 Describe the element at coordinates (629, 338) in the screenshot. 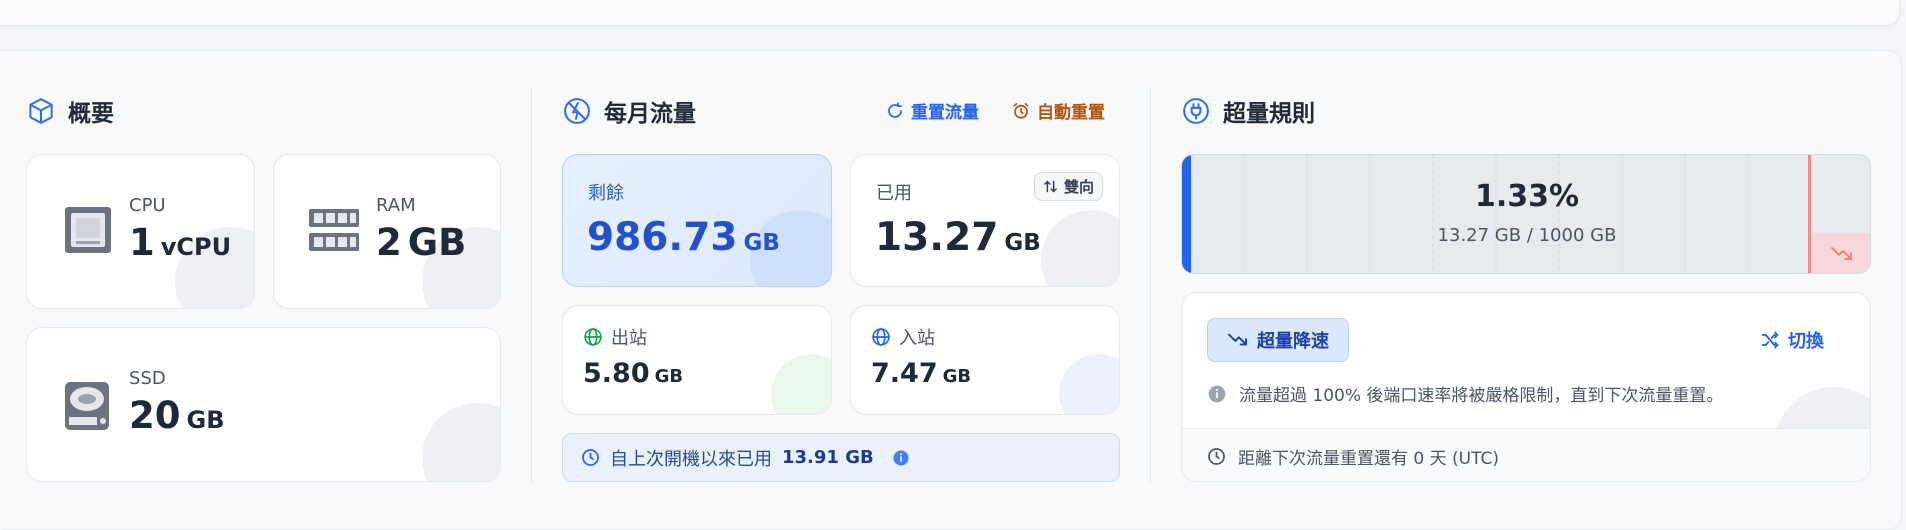

I see `outbound-label: 出站` at that location.